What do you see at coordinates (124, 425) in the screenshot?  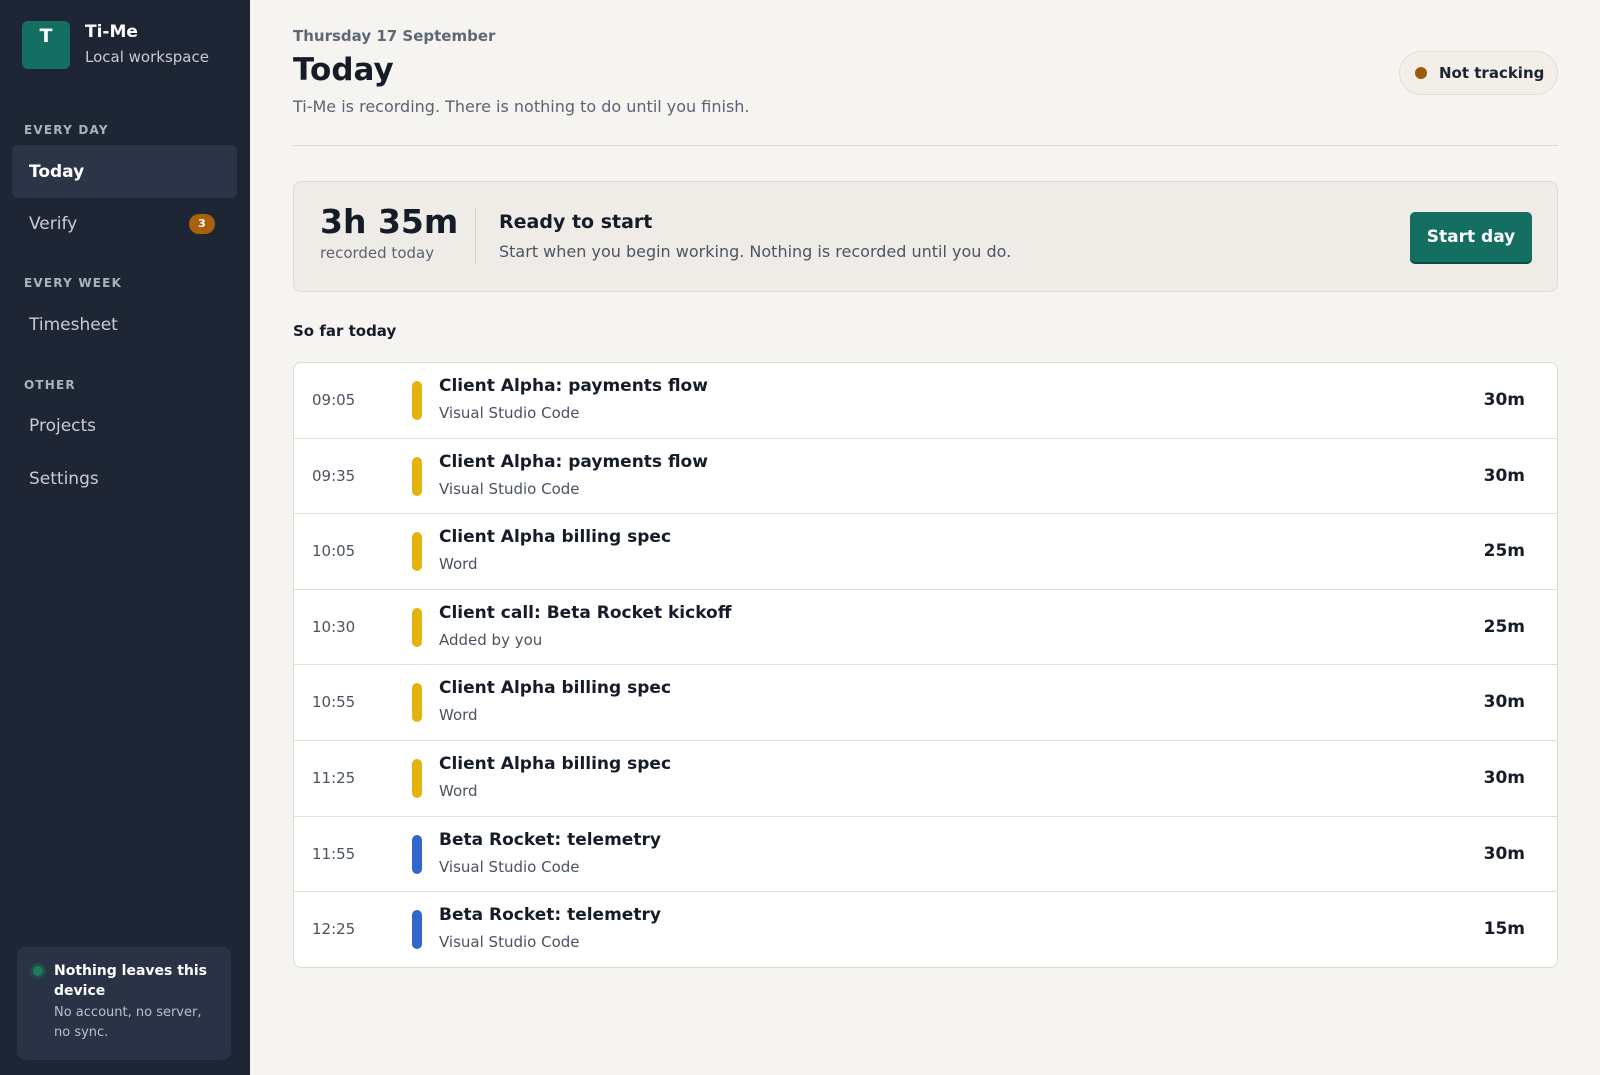 I see `sidebar-item-projects: Projects` at bounding box center [124, 425].